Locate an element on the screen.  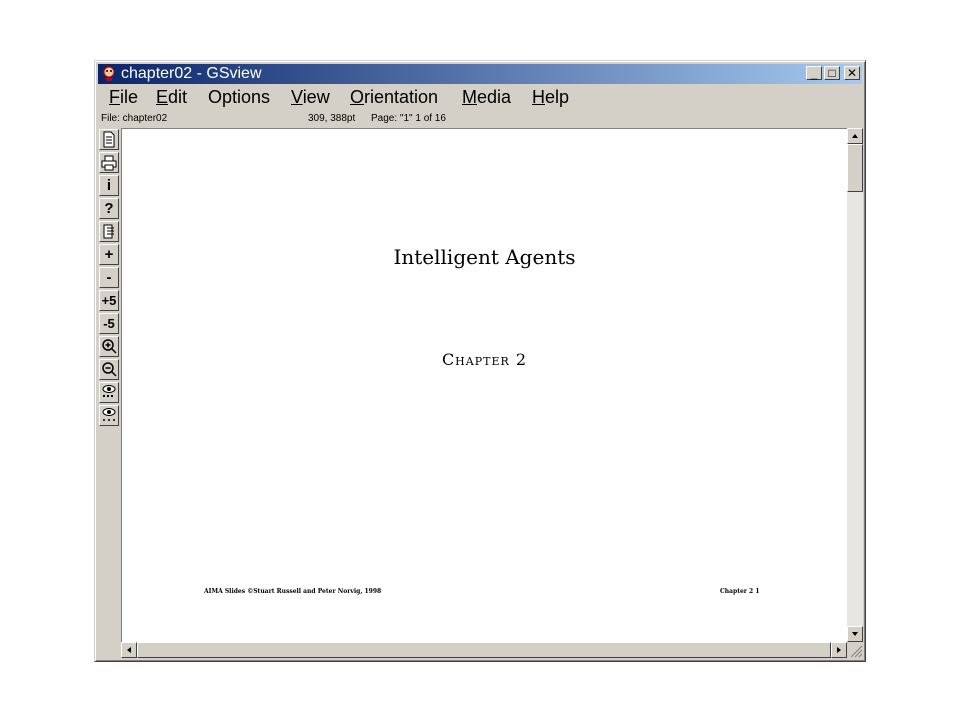
print-button is located at coordinates (109, 162).